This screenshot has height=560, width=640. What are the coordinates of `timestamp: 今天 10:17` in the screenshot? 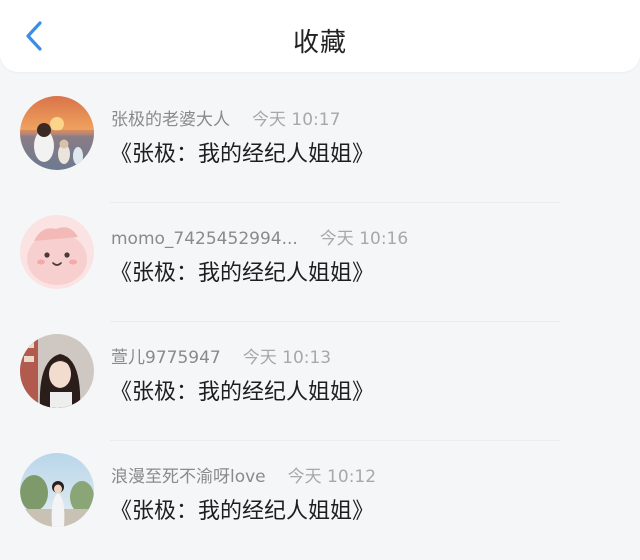 It's located at (296, 120).